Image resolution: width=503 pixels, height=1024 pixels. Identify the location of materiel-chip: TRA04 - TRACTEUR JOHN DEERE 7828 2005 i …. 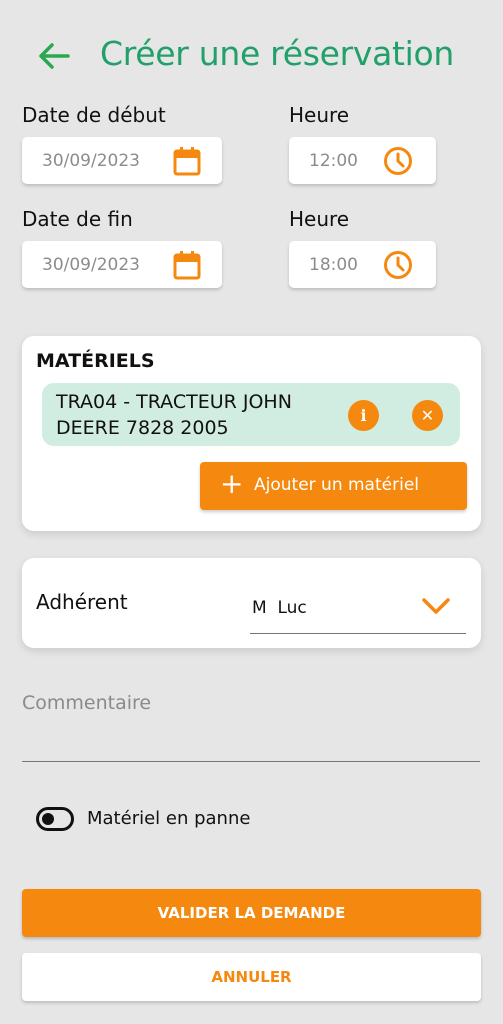
(251, 414).